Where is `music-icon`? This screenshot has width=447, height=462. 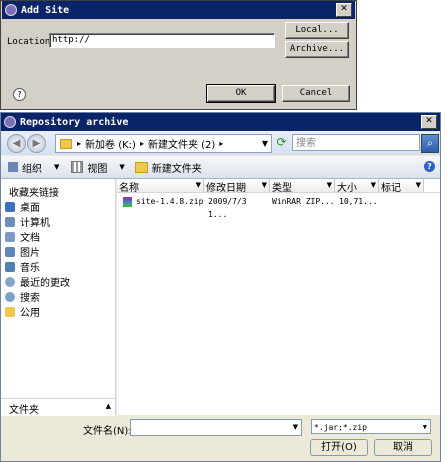 music-icon is located at coordinates (10, 266).